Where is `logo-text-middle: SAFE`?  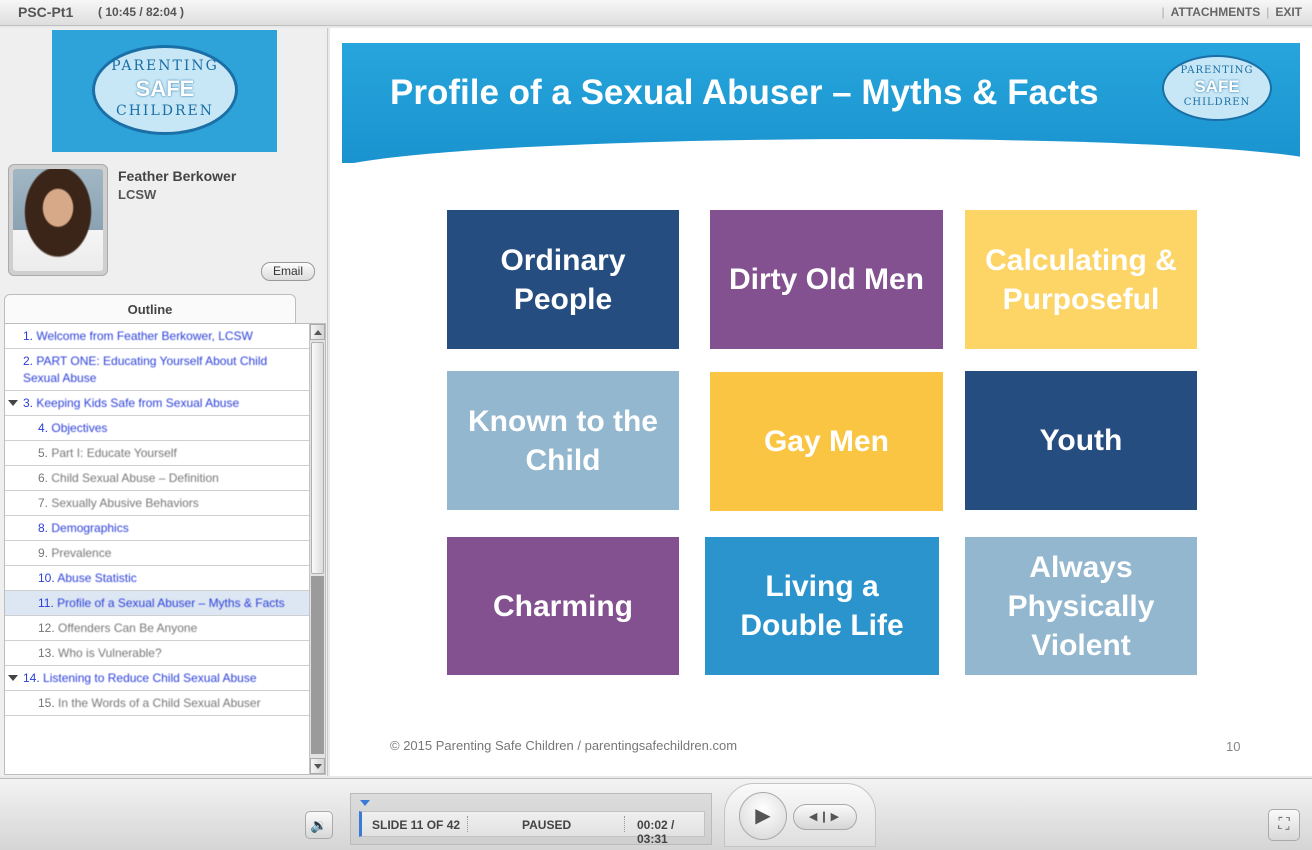
logo-text-middle: SAFE is located at coordinates (165, 88).